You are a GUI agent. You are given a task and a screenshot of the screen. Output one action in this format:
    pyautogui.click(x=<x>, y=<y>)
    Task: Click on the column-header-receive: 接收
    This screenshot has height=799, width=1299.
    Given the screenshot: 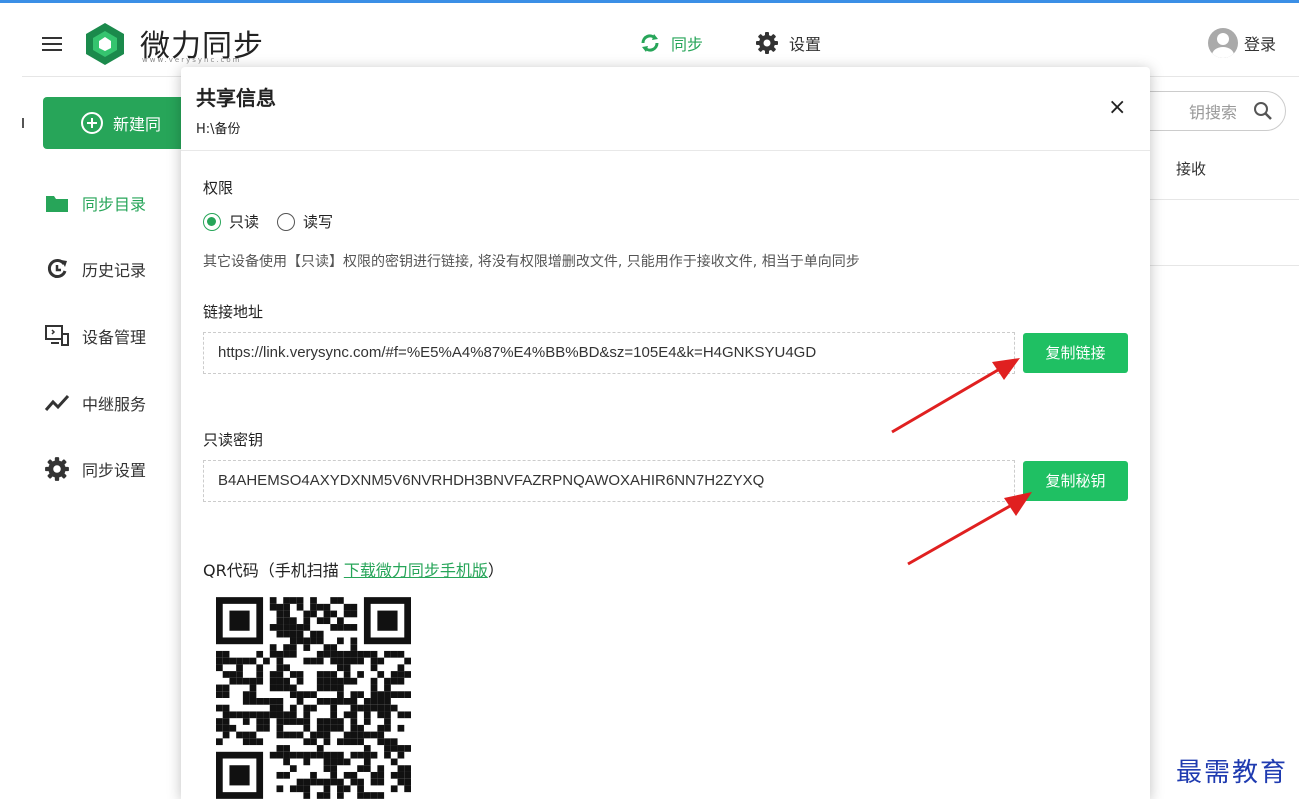 What is the action you would take?
    pyautogui.click(x=1191, y=169)
    